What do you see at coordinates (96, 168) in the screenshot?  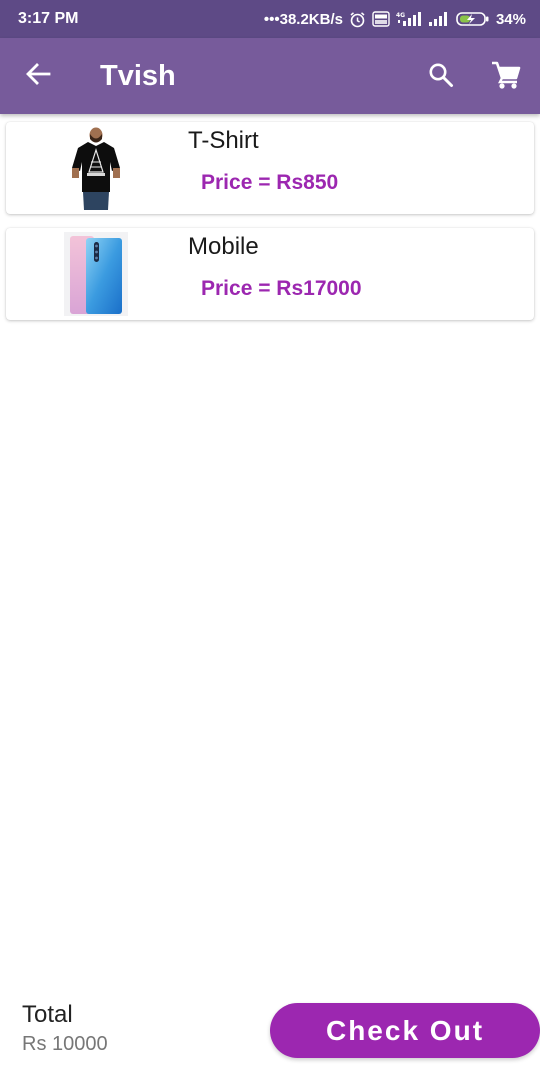 I see `tshirt-image` at bounding box center [96, 168].